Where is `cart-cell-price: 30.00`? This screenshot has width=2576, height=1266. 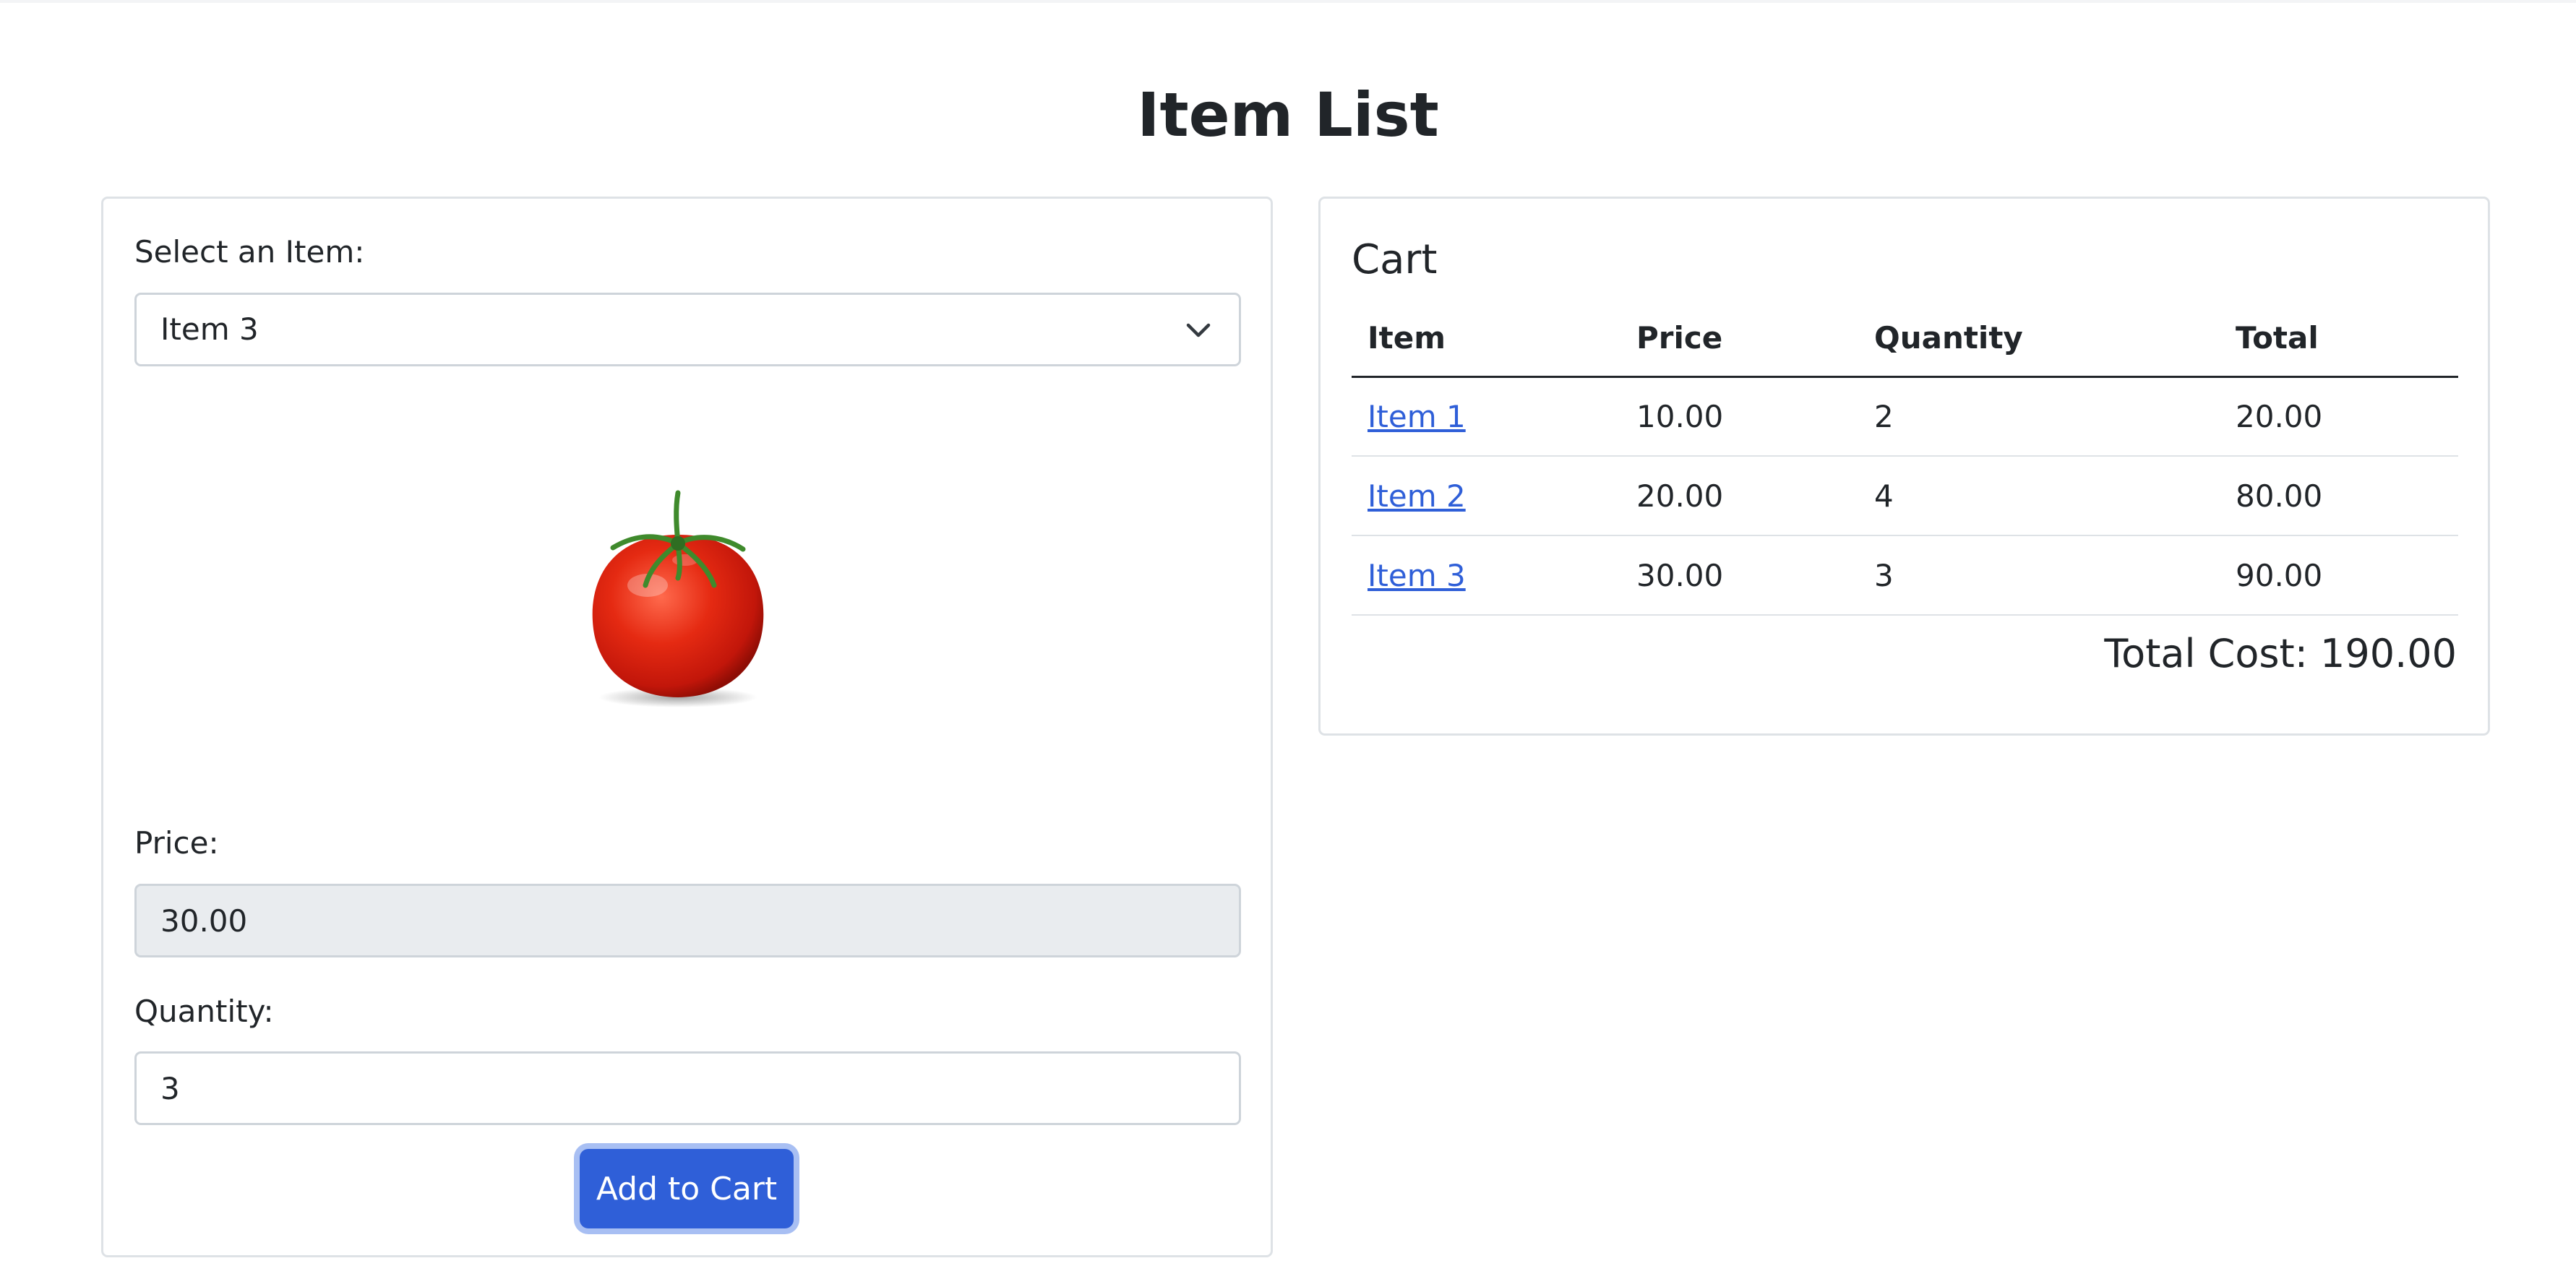 cart-cell-price: 30.00 is located at coordinates (1739, 576).